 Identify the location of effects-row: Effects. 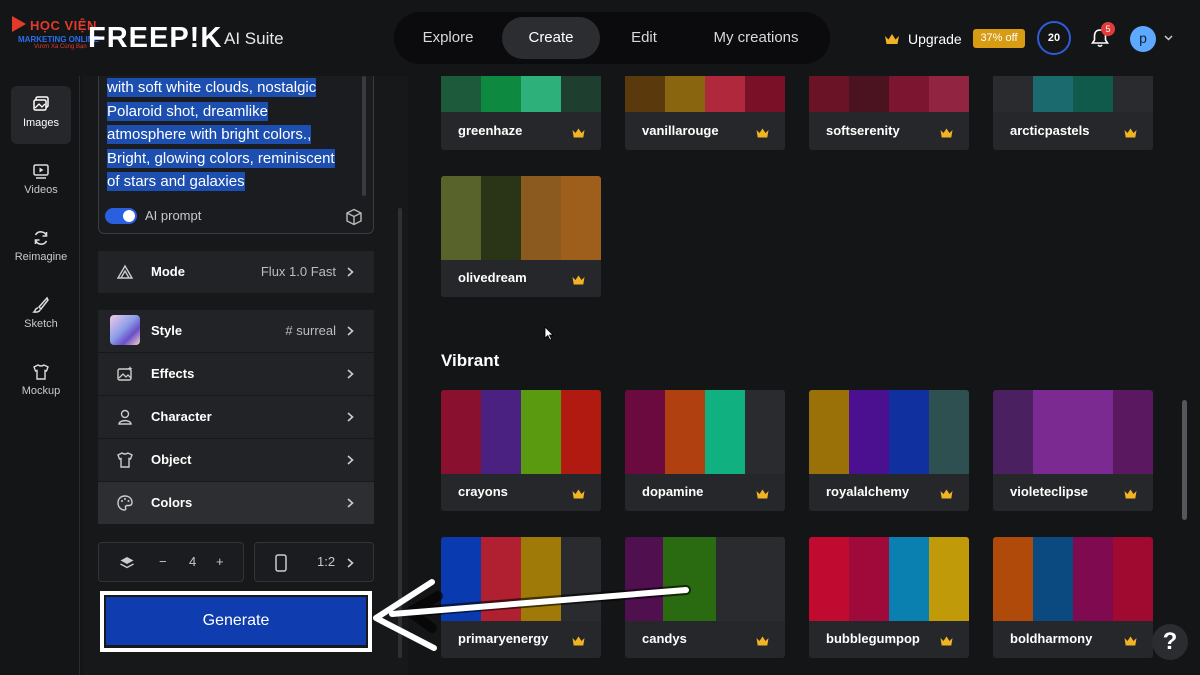
(236, 374).